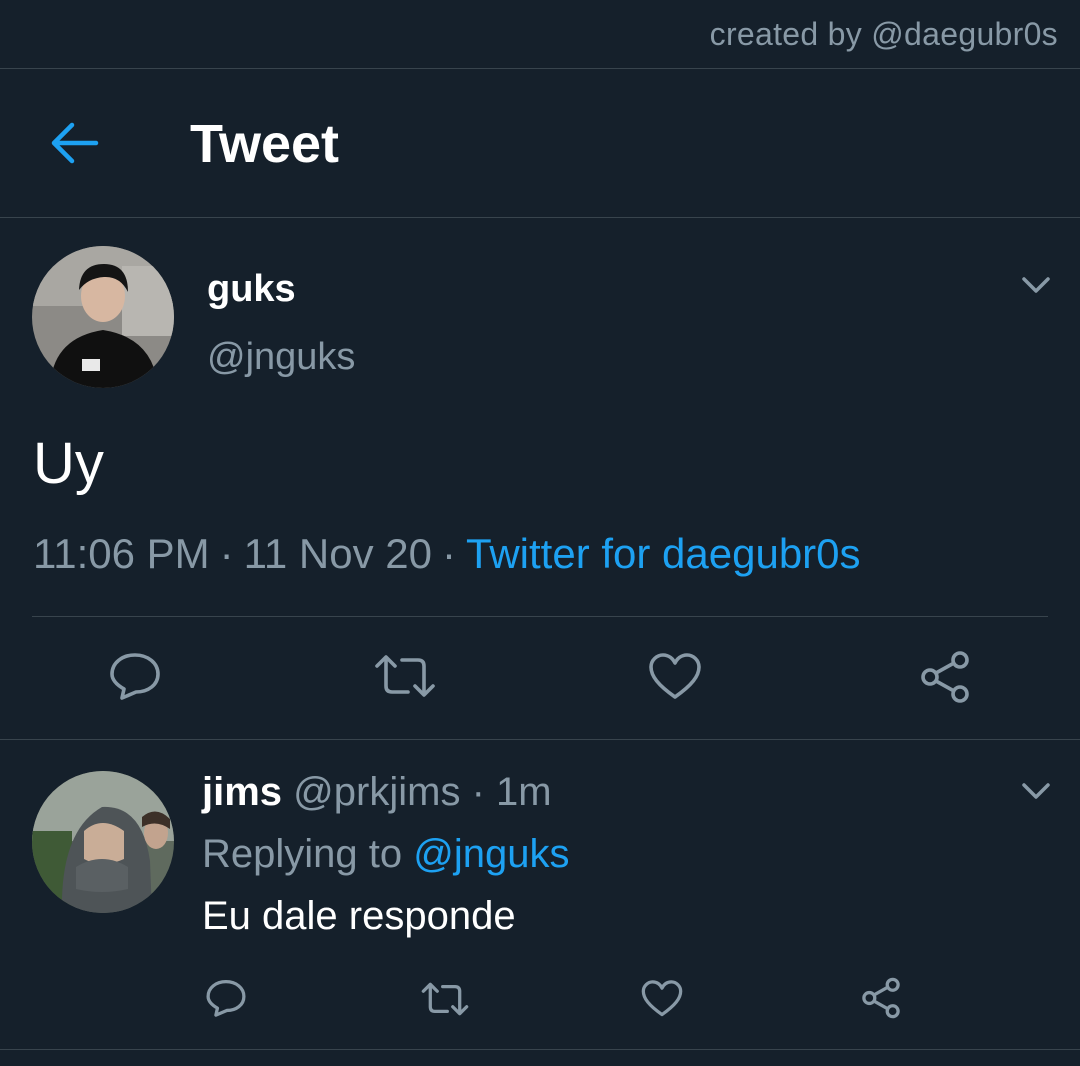 The height and width of the screenshot is (1066, 1080). I want to click on reply-header: jims @prkjims · 1m, so click(377, 792).